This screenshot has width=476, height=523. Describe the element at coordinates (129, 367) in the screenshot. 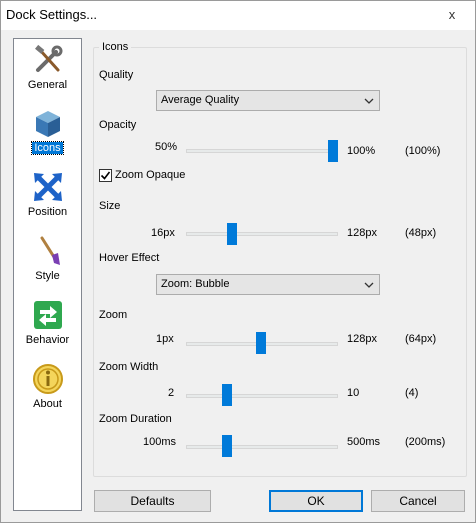

I see `zoom-width-label: Zoom Width` at that location.